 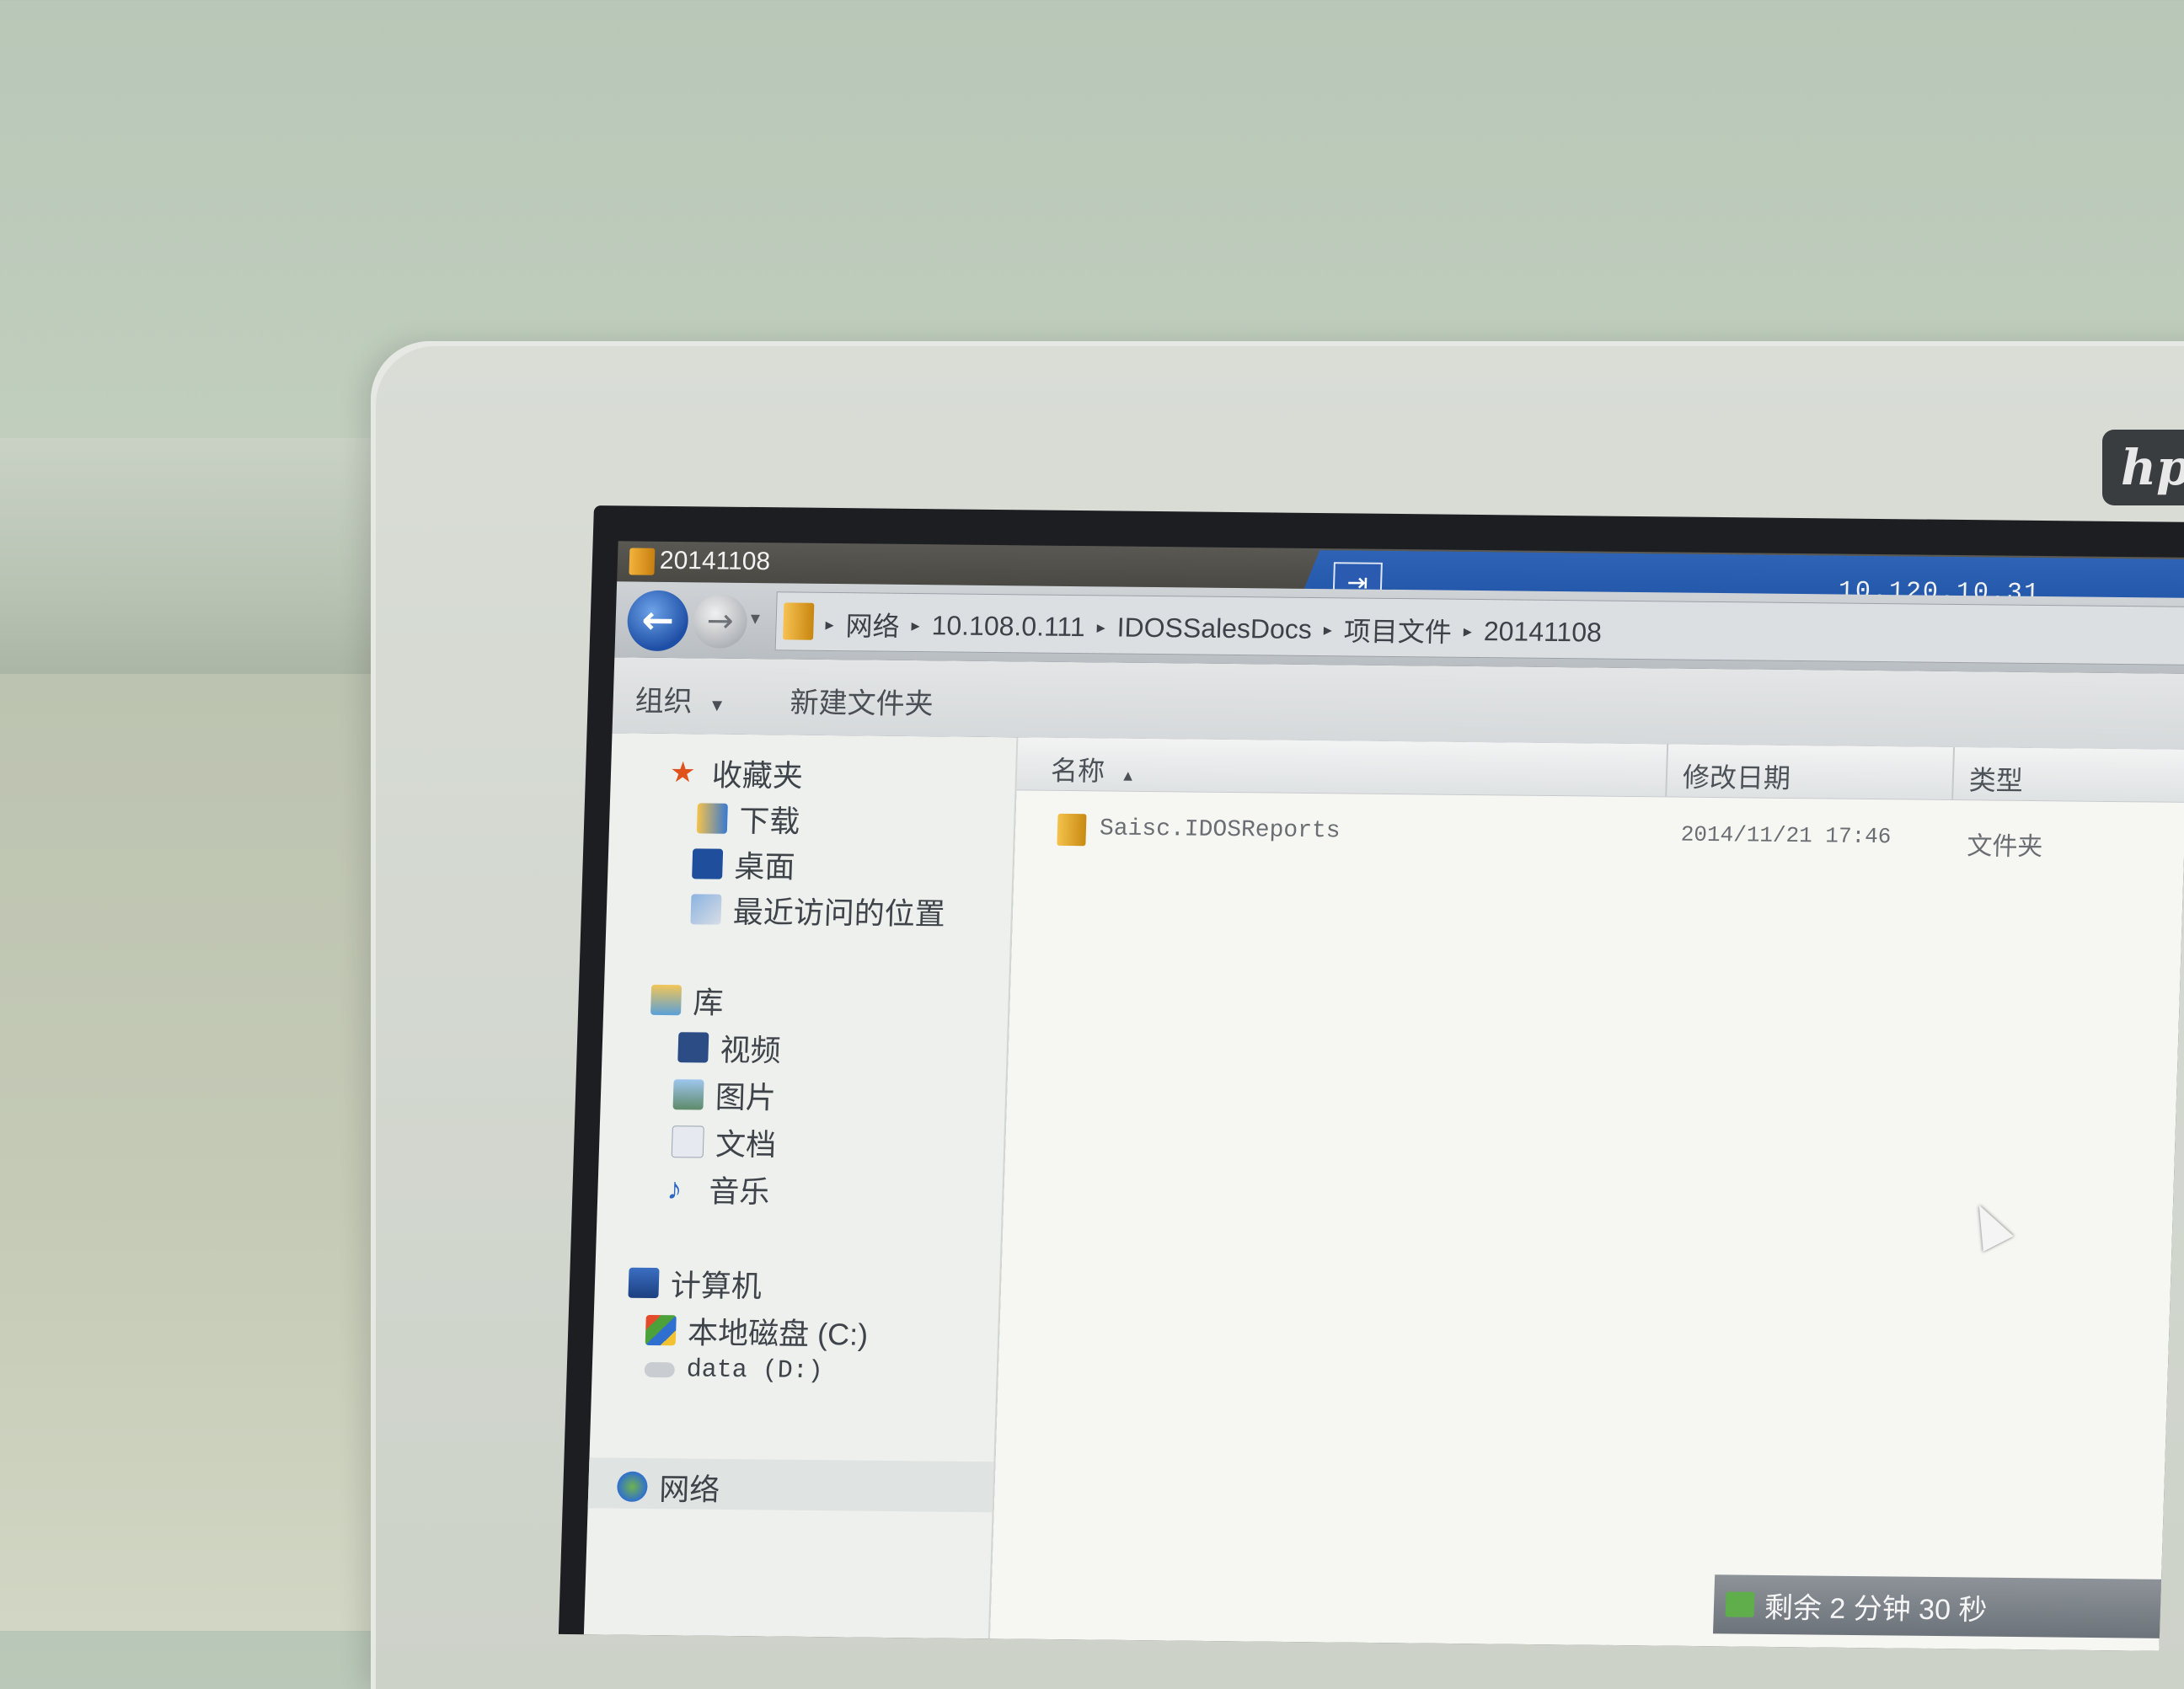 I want to click on breadcrumb-item-network: 网络, so click(x=872, y=624).